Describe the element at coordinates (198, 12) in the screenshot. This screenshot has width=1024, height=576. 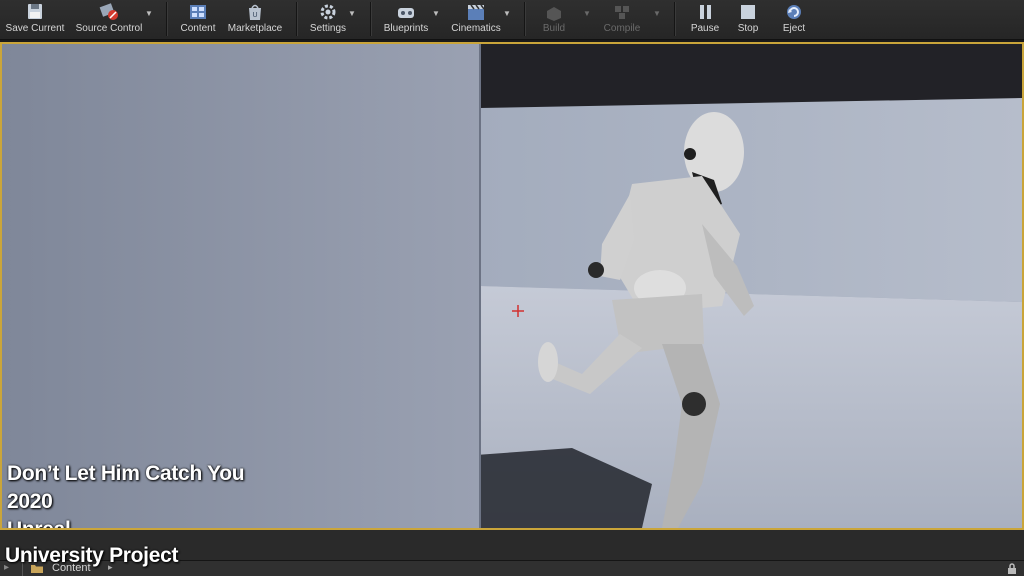
I see `content-icon` at that location.